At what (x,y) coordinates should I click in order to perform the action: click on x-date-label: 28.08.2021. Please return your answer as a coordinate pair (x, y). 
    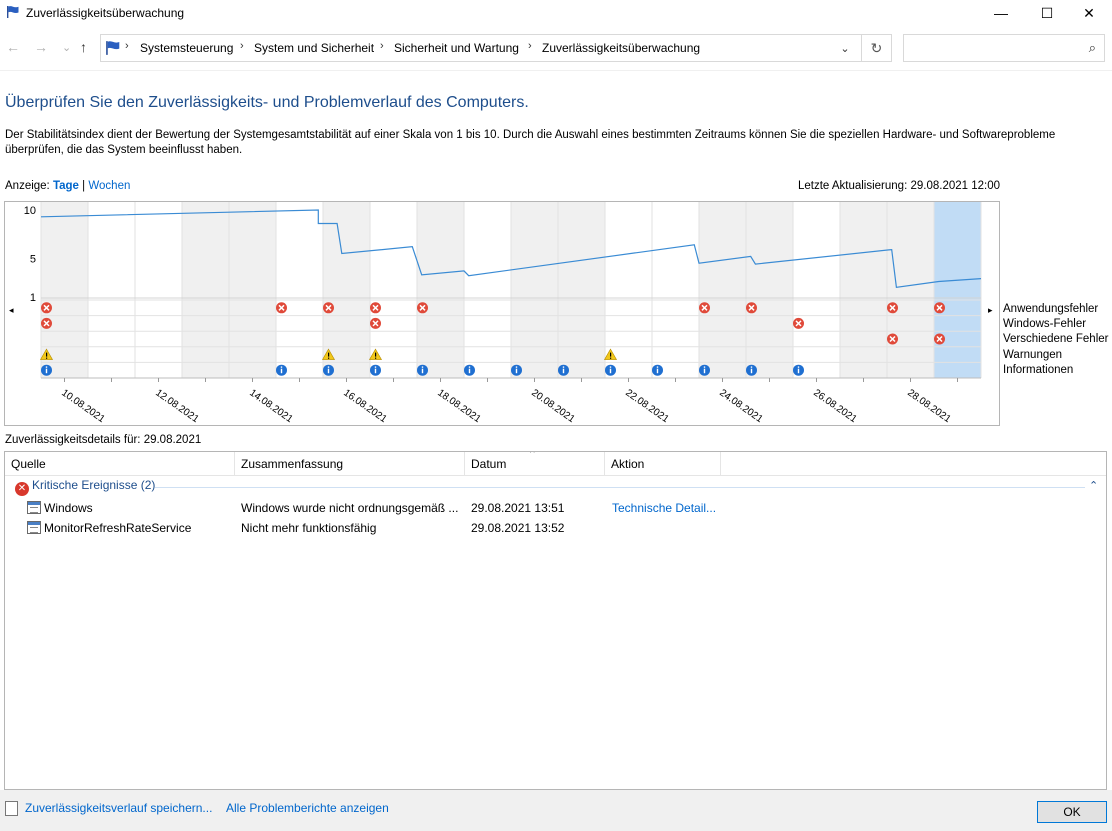
    Looking at the image, I should click on (929, 406).